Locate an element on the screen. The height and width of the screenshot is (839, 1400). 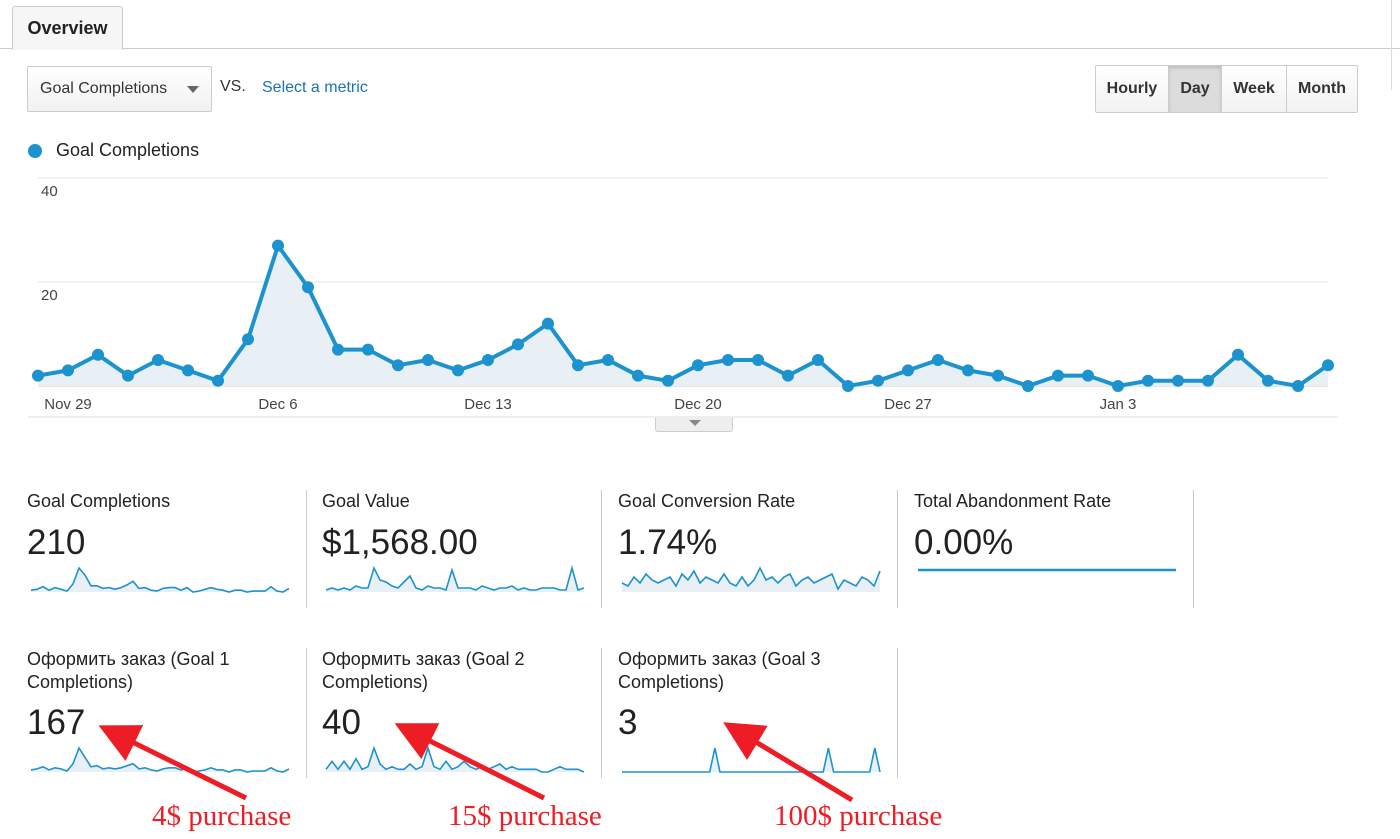
period-month-button: Month is located at coordinates (1322, 89).